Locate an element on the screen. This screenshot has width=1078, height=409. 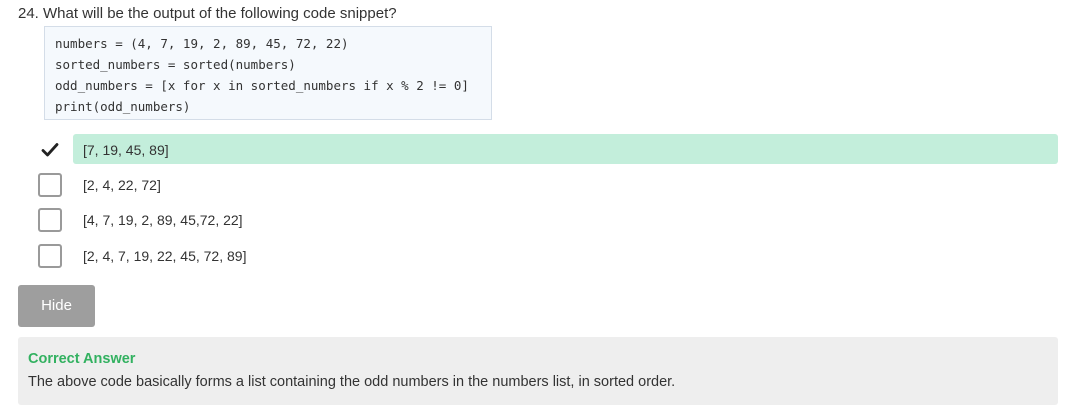
correct-highlight is located at coordinates (565, 149).